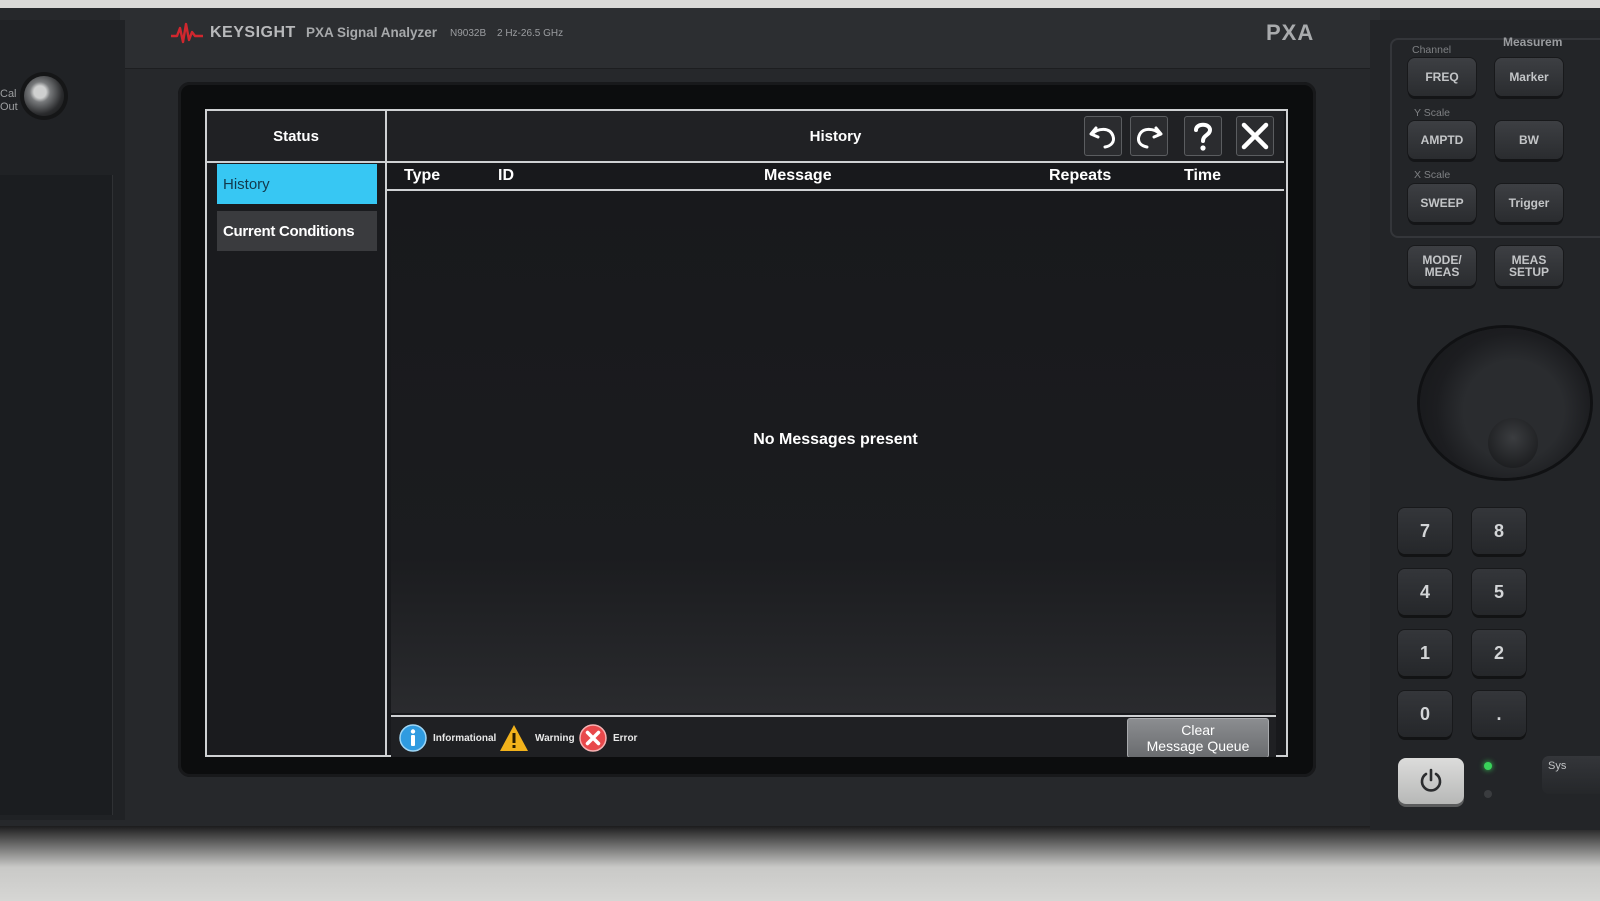 The height and width of the screenshot is (901, 1600). Describe the element at coordinates (625, 738) in the screenshot. I see `legend-error-label: Error` at that location.